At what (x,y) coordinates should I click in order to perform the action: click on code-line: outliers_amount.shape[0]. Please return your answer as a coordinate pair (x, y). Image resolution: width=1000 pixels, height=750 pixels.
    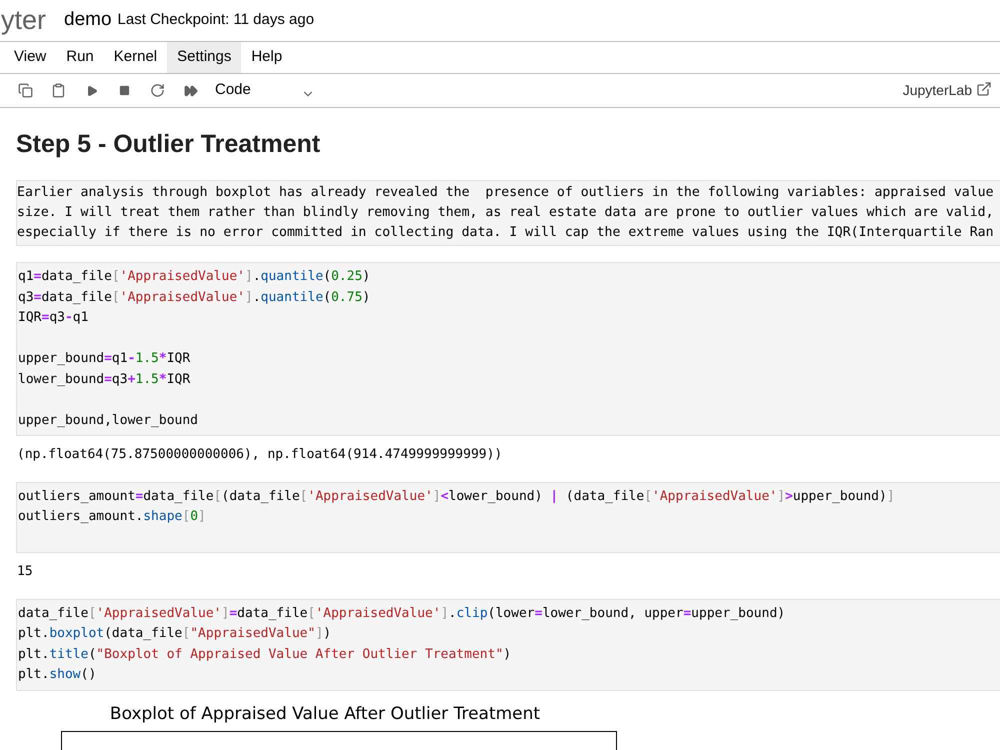
    Looking at the image, I should click on (112, 517).